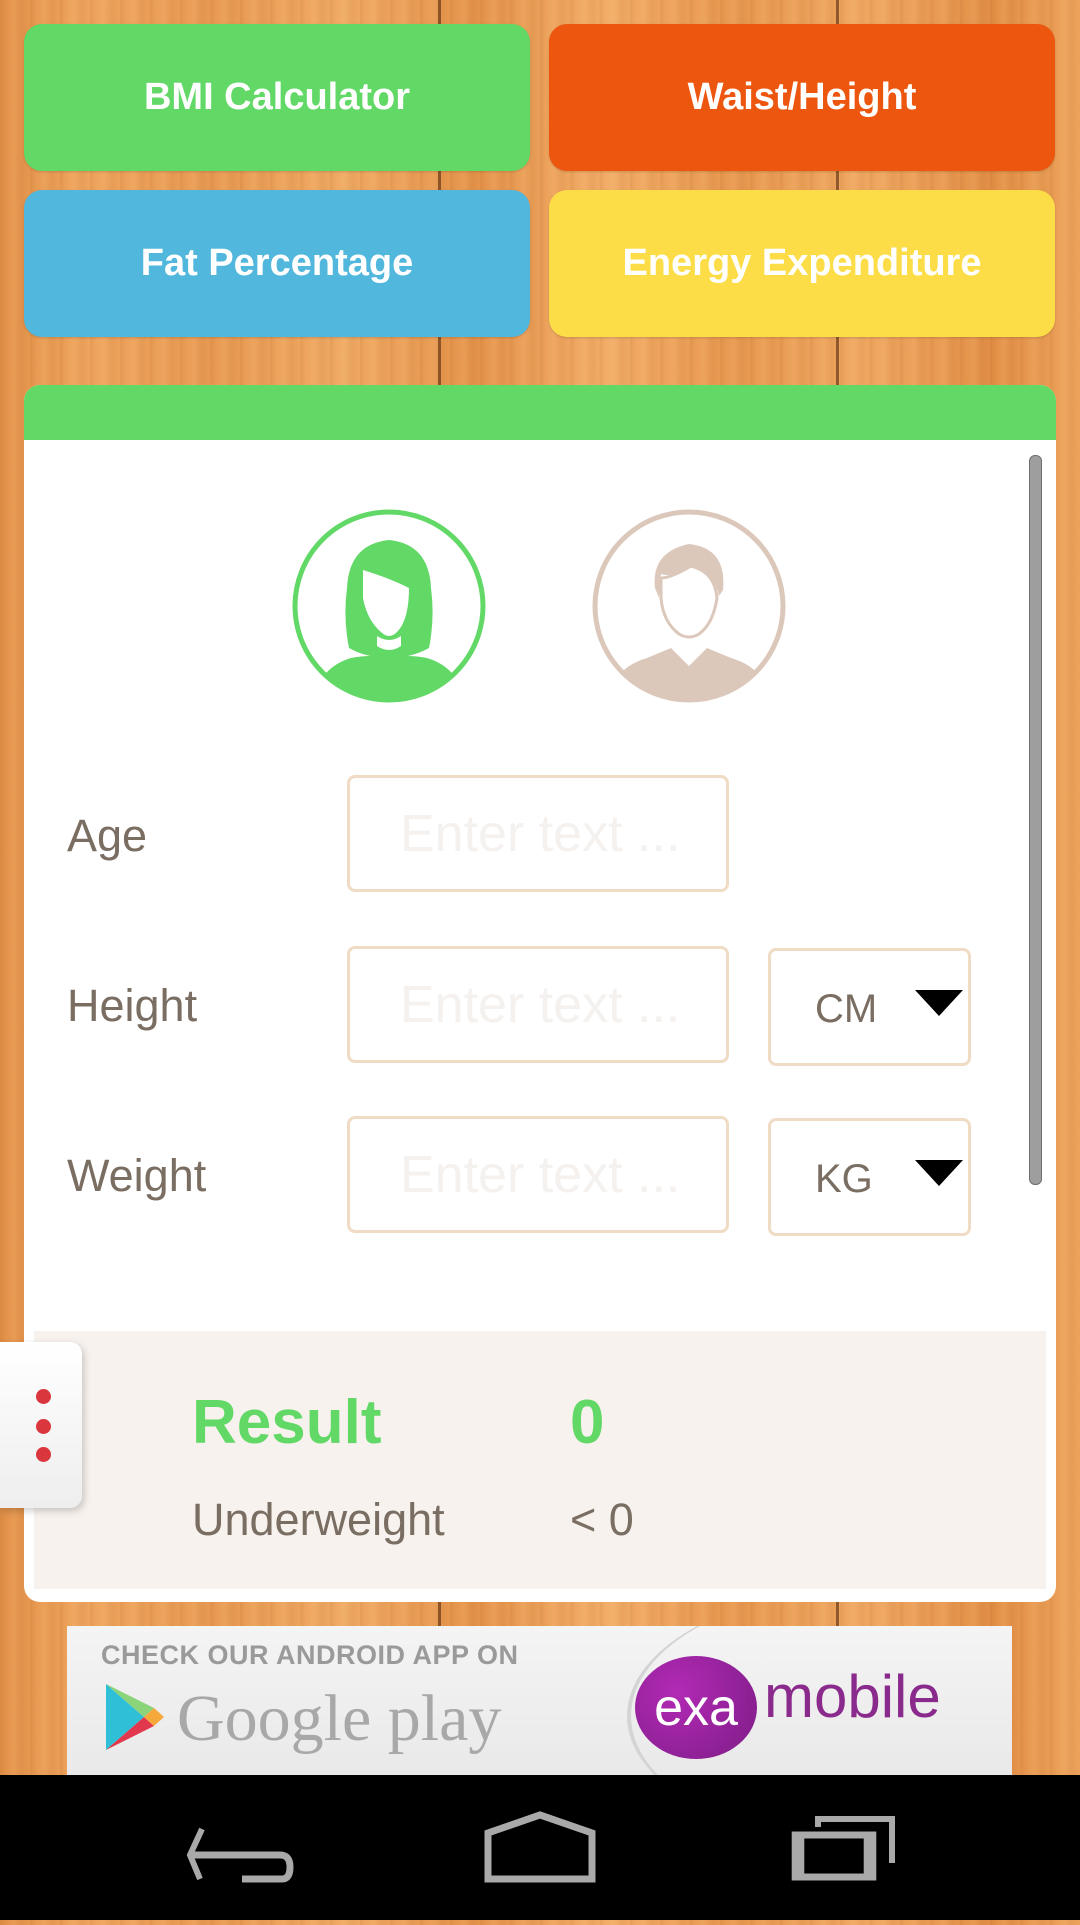 Image resolution: width=1080 pixels, height=1925 pixels. Describe the element at coordinates (339, 1718) in the screenshot. I see `ad-store-name: Google play` at that location.